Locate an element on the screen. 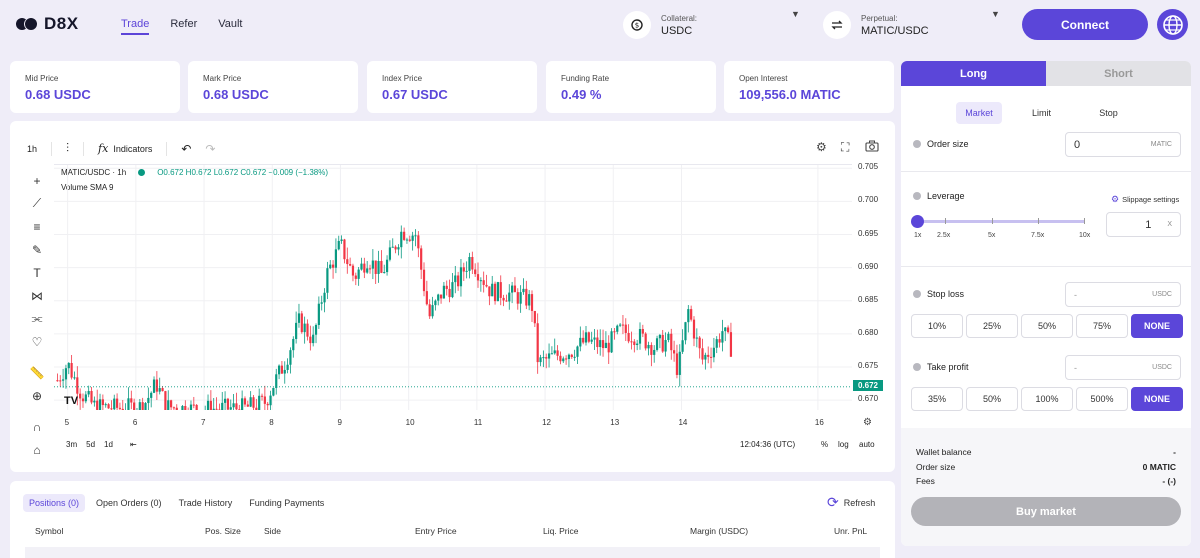  order-size-input: 0 MATIC is located at coordinates (1123, 144).